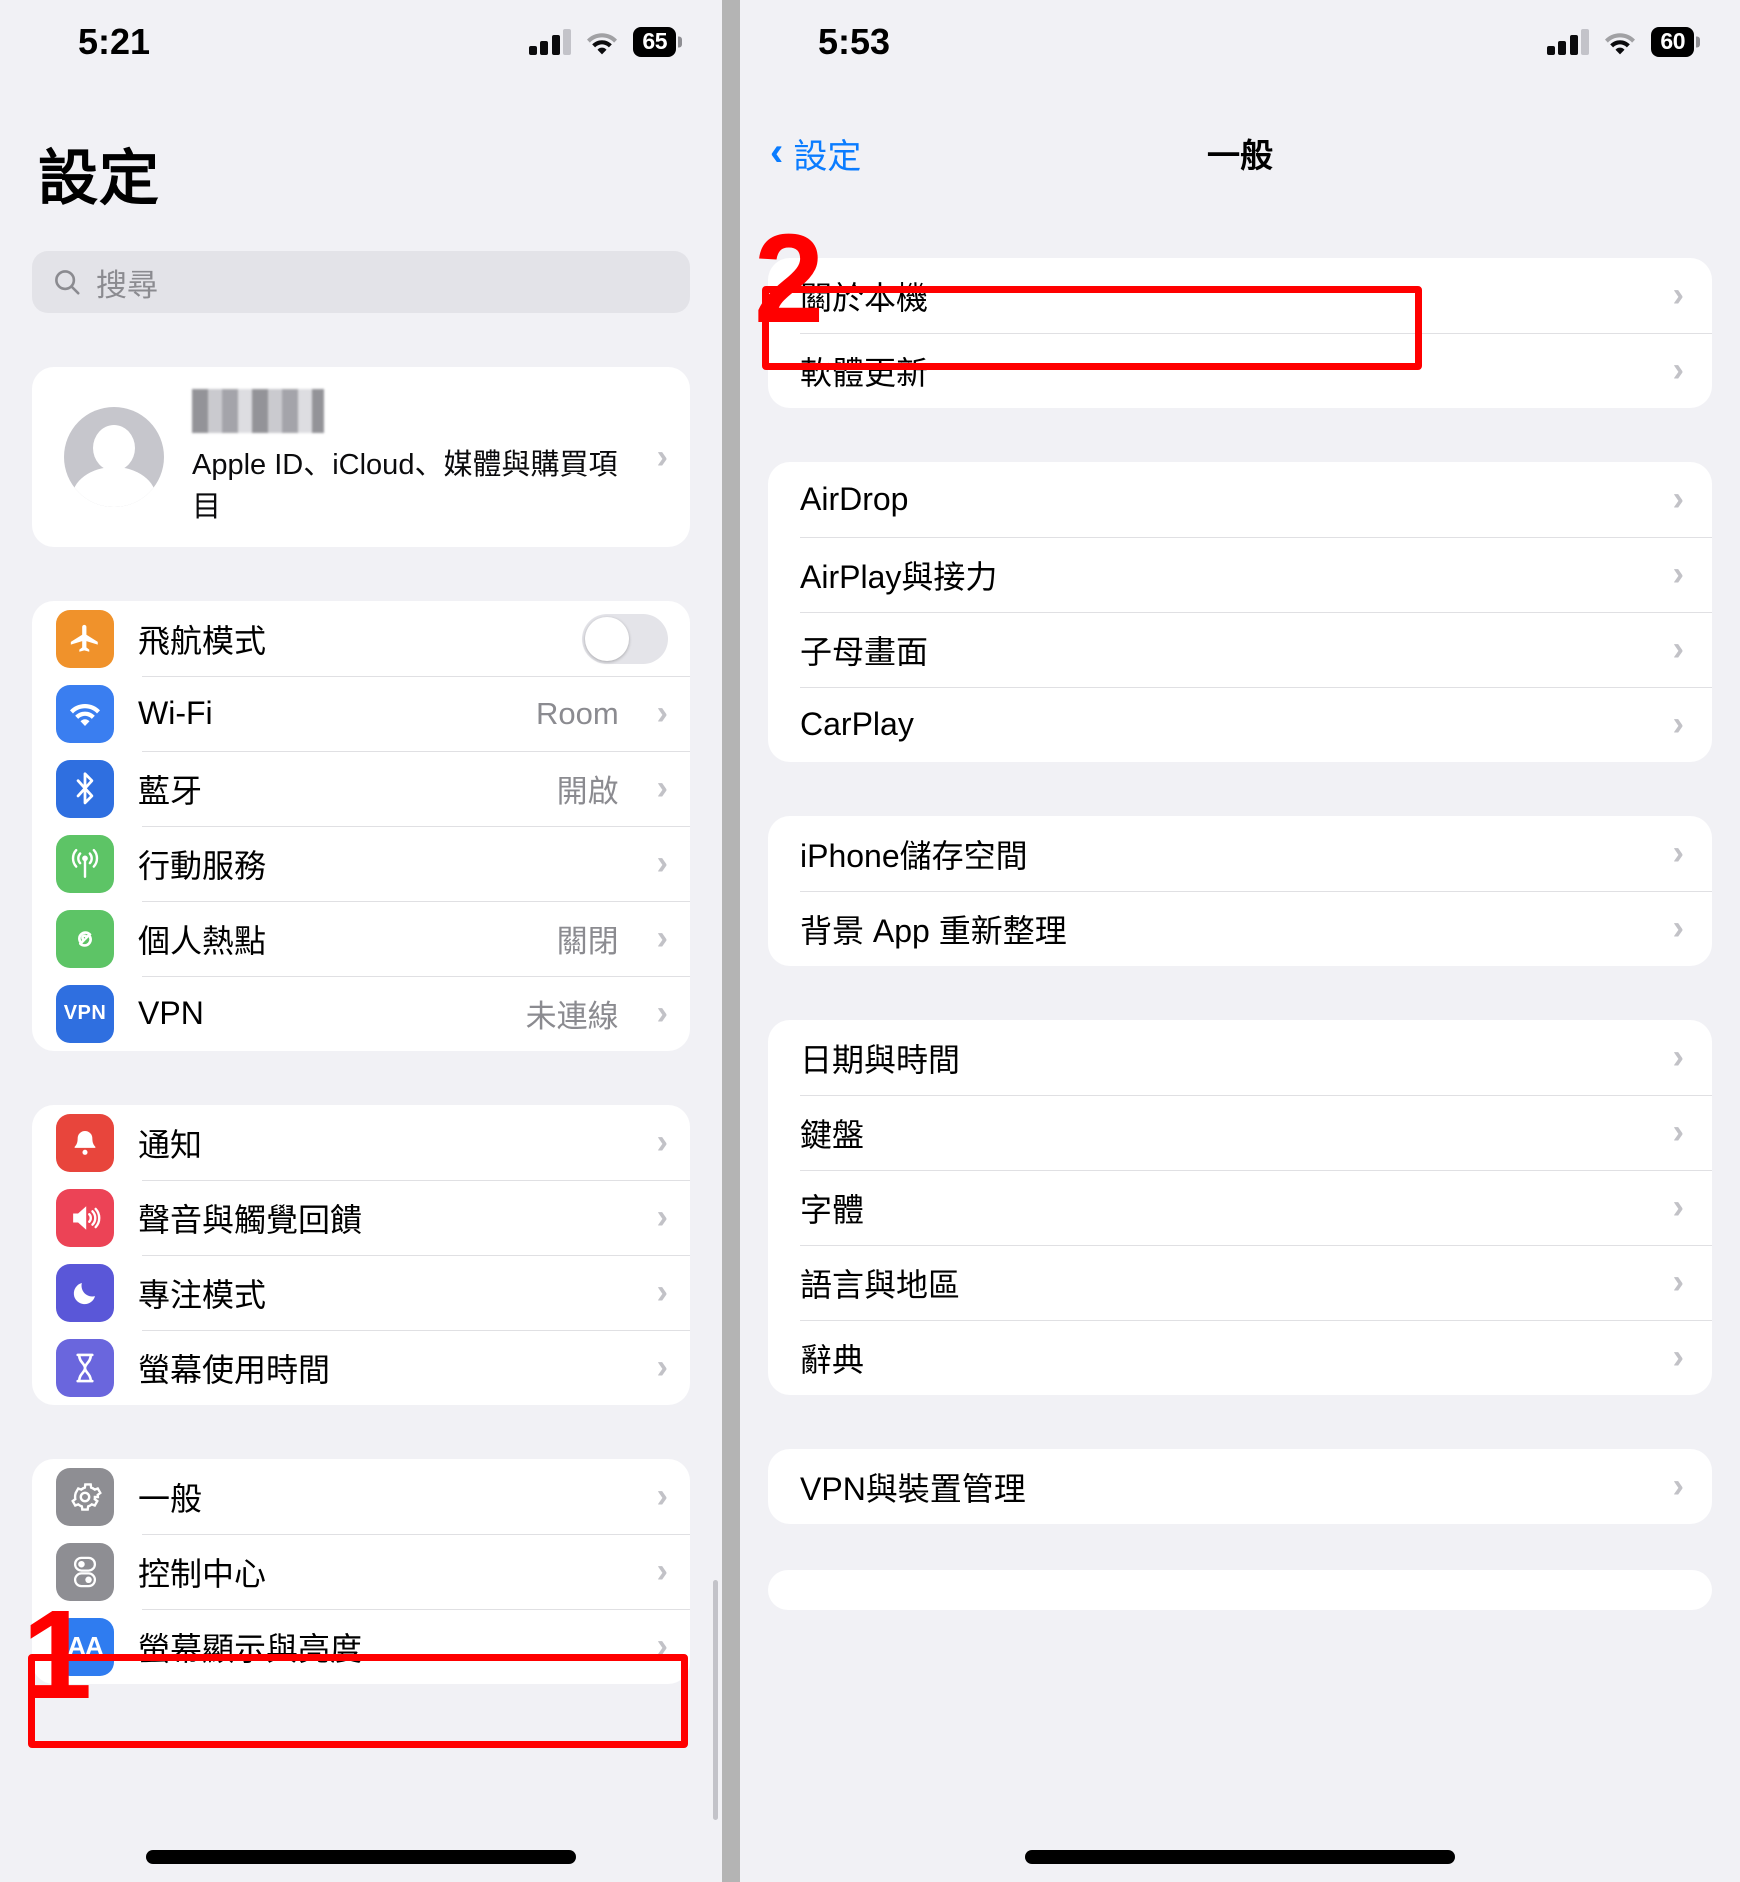  What do you see at coordinates (85, 1496) in the screenshot?
I see `gear-icon` at bounding box center [85, 1496].